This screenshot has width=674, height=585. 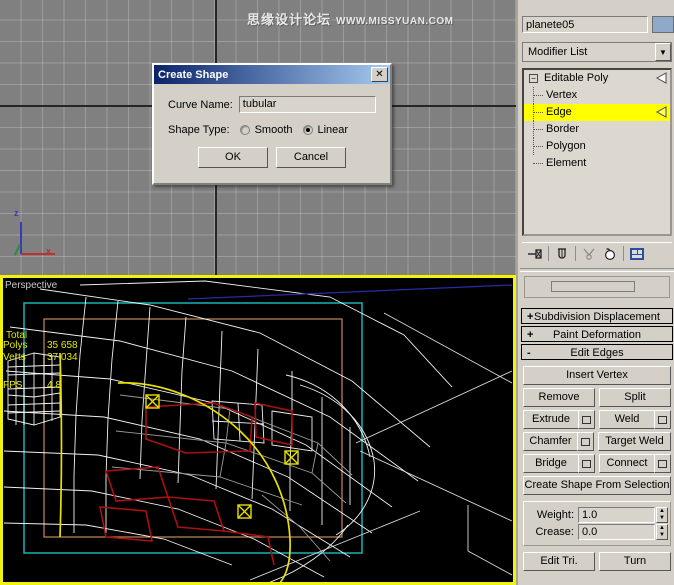 I want to click on connect-button: Connect, so click(x=626, y=463).